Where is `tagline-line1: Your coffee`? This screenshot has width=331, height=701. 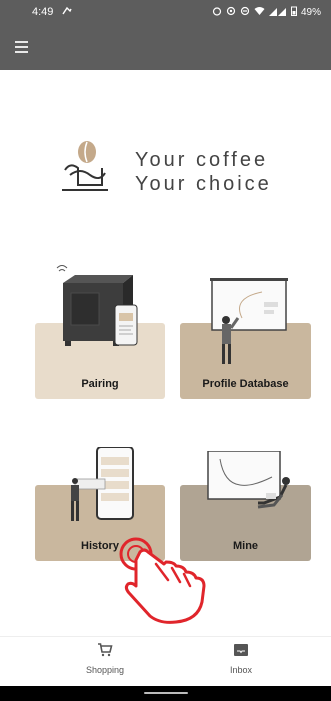 tagline-line1: Your coffee is located at coordinates (202, 160).